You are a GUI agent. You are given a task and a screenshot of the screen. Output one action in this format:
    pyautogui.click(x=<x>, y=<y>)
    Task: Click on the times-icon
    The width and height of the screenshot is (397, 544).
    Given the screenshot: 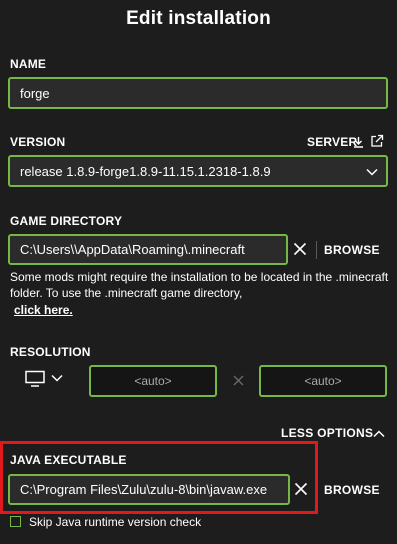 What is the action you would take?
    pyautogui.click(x=238, y=380)
    